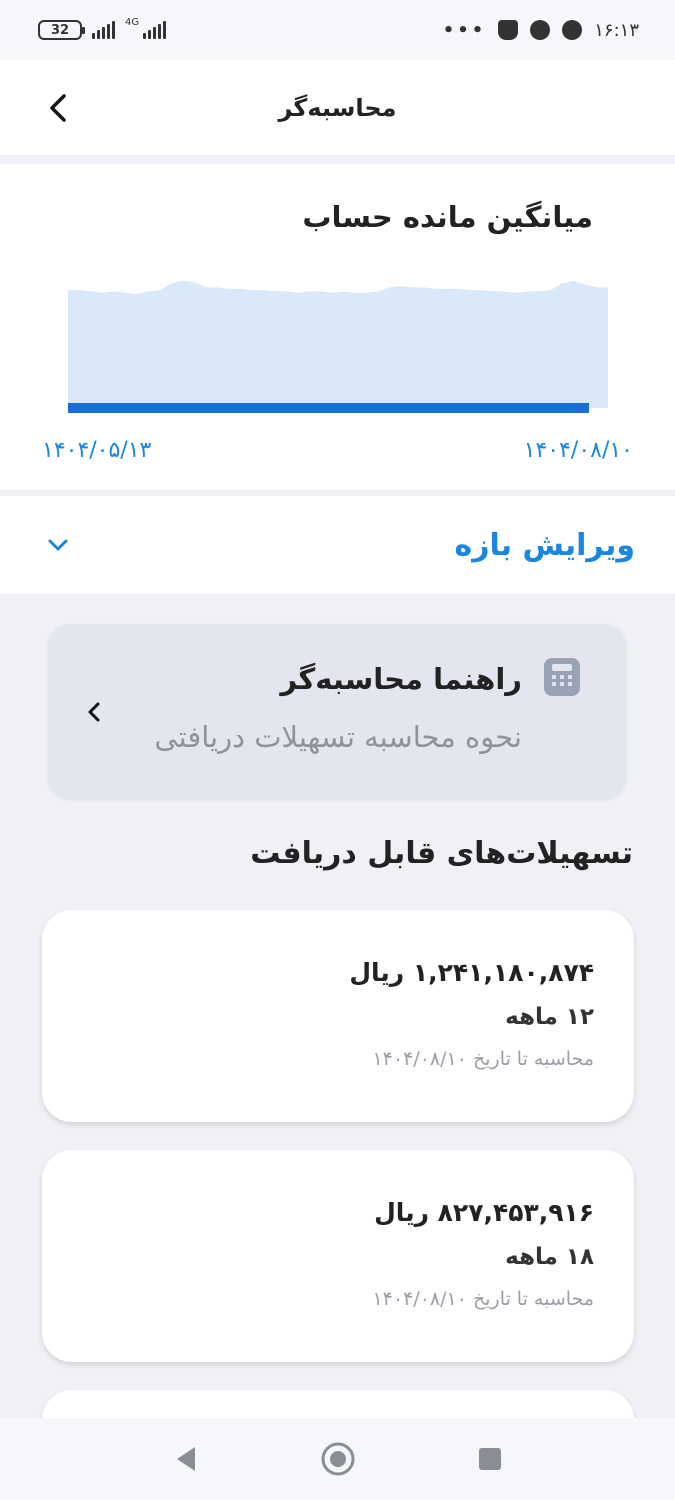 The height and width of the screenshot is (1500, 675). I want to click on nav-recents-button, so click(490, 1459).